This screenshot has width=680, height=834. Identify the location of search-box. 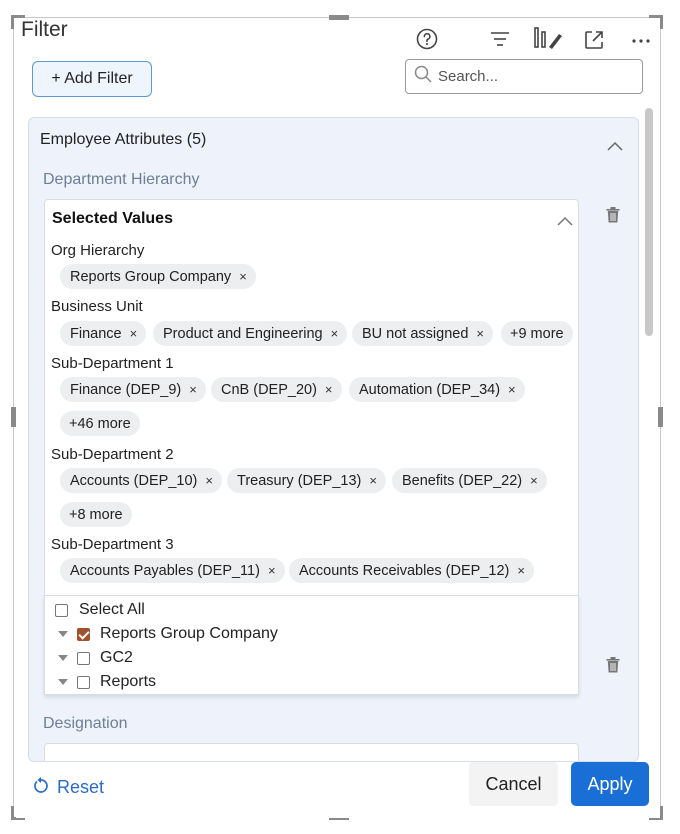
(524, 76).